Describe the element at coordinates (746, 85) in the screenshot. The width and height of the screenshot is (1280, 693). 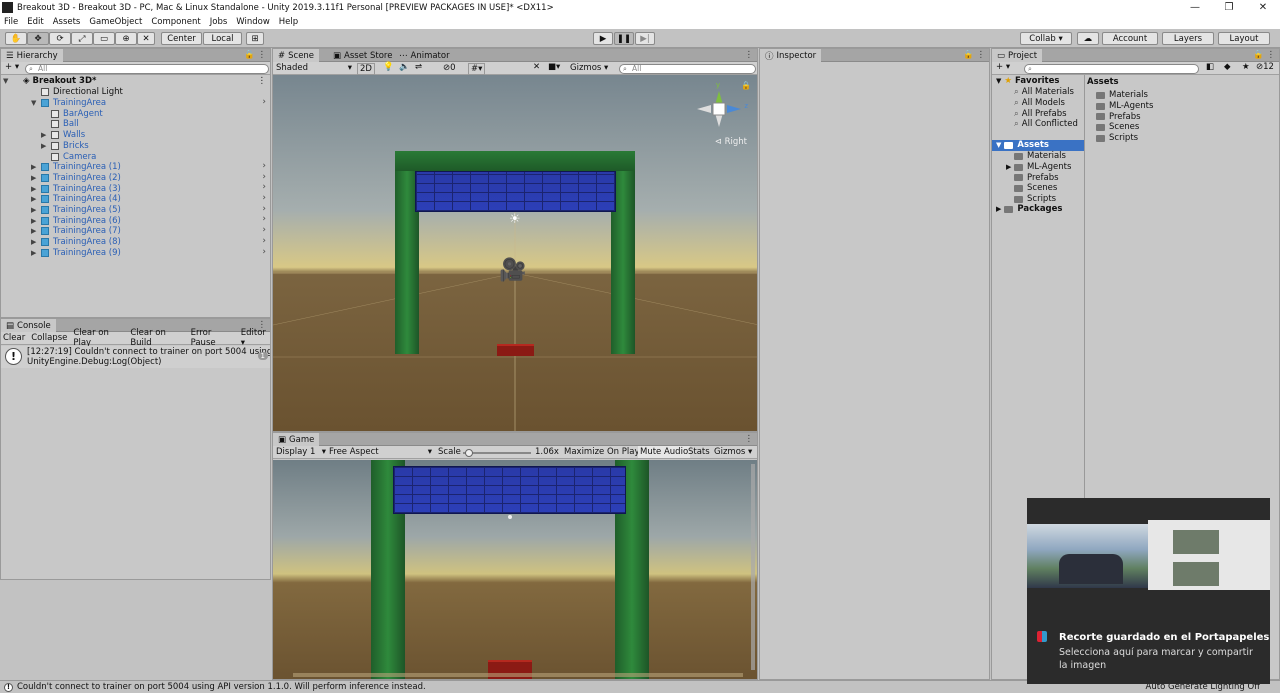
I see `gizmo-lock-icon: 🔒` at that location.